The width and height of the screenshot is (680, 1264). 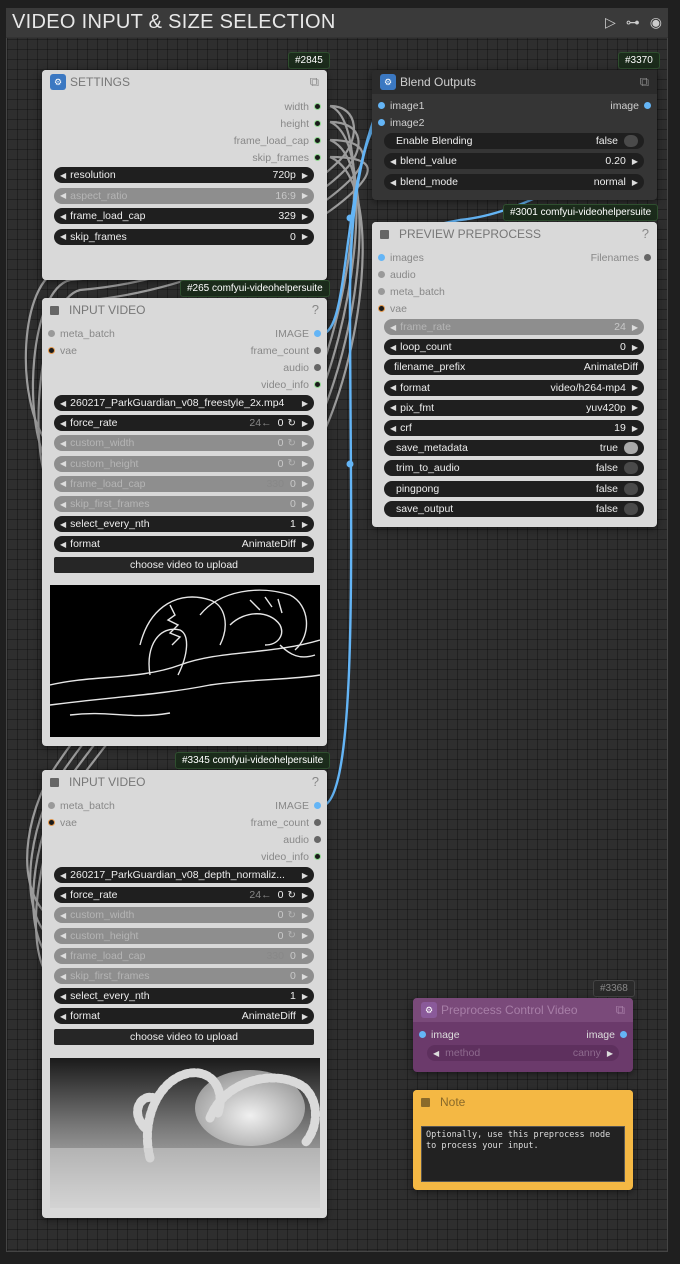 I want to click on blend-value-widget: ◀ blend_value 0.20 ▶, so click(x=514, y=161).